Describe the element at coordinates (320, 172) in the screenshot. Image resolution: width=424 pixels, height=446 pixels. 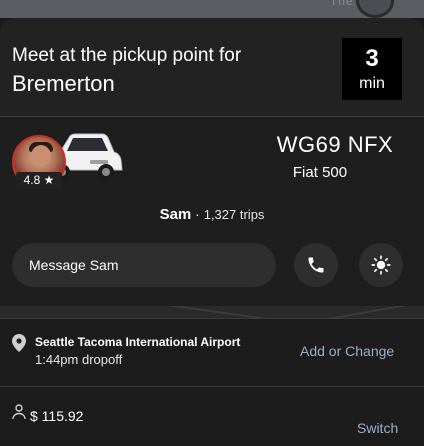
I see `car-model: Fiat 500` at that location.